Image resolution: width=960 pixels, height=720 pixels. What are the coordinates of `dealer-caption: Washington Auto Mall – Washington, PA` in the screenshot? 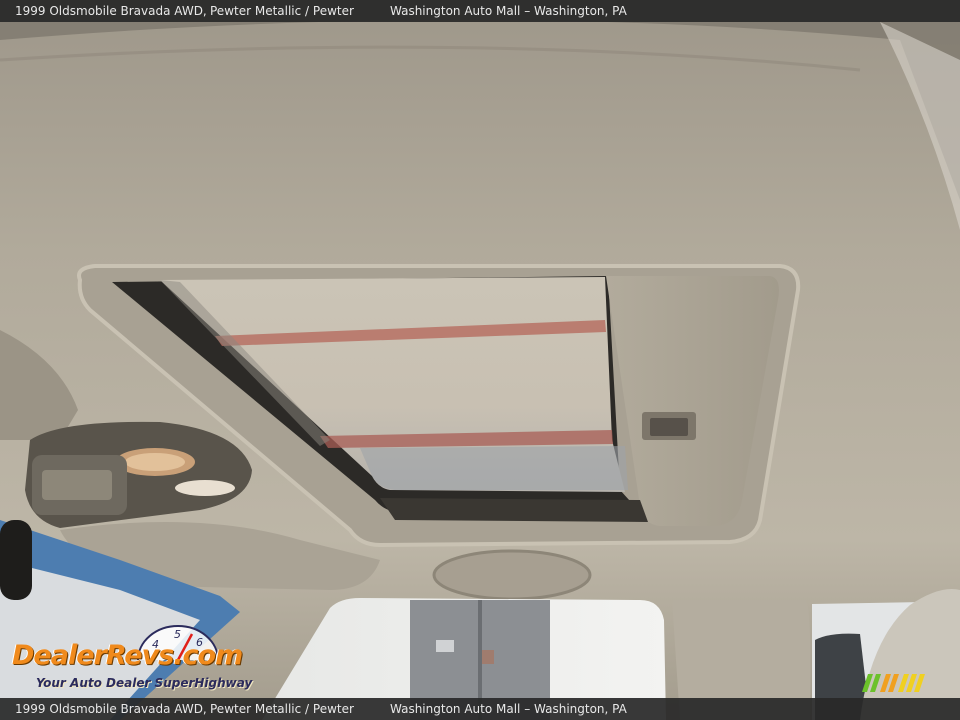 It's located at (508, 11).